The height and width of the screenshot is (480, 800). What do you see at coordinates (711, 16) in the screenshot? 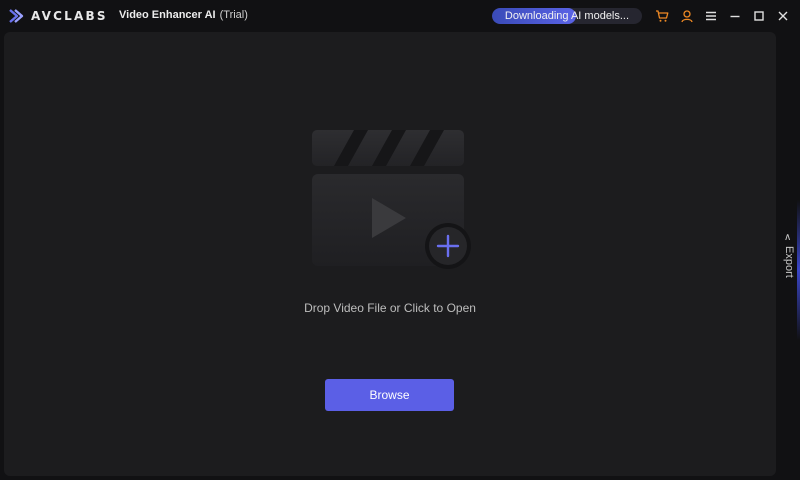
I see `menu-icon` at bounding box center [711, 16].